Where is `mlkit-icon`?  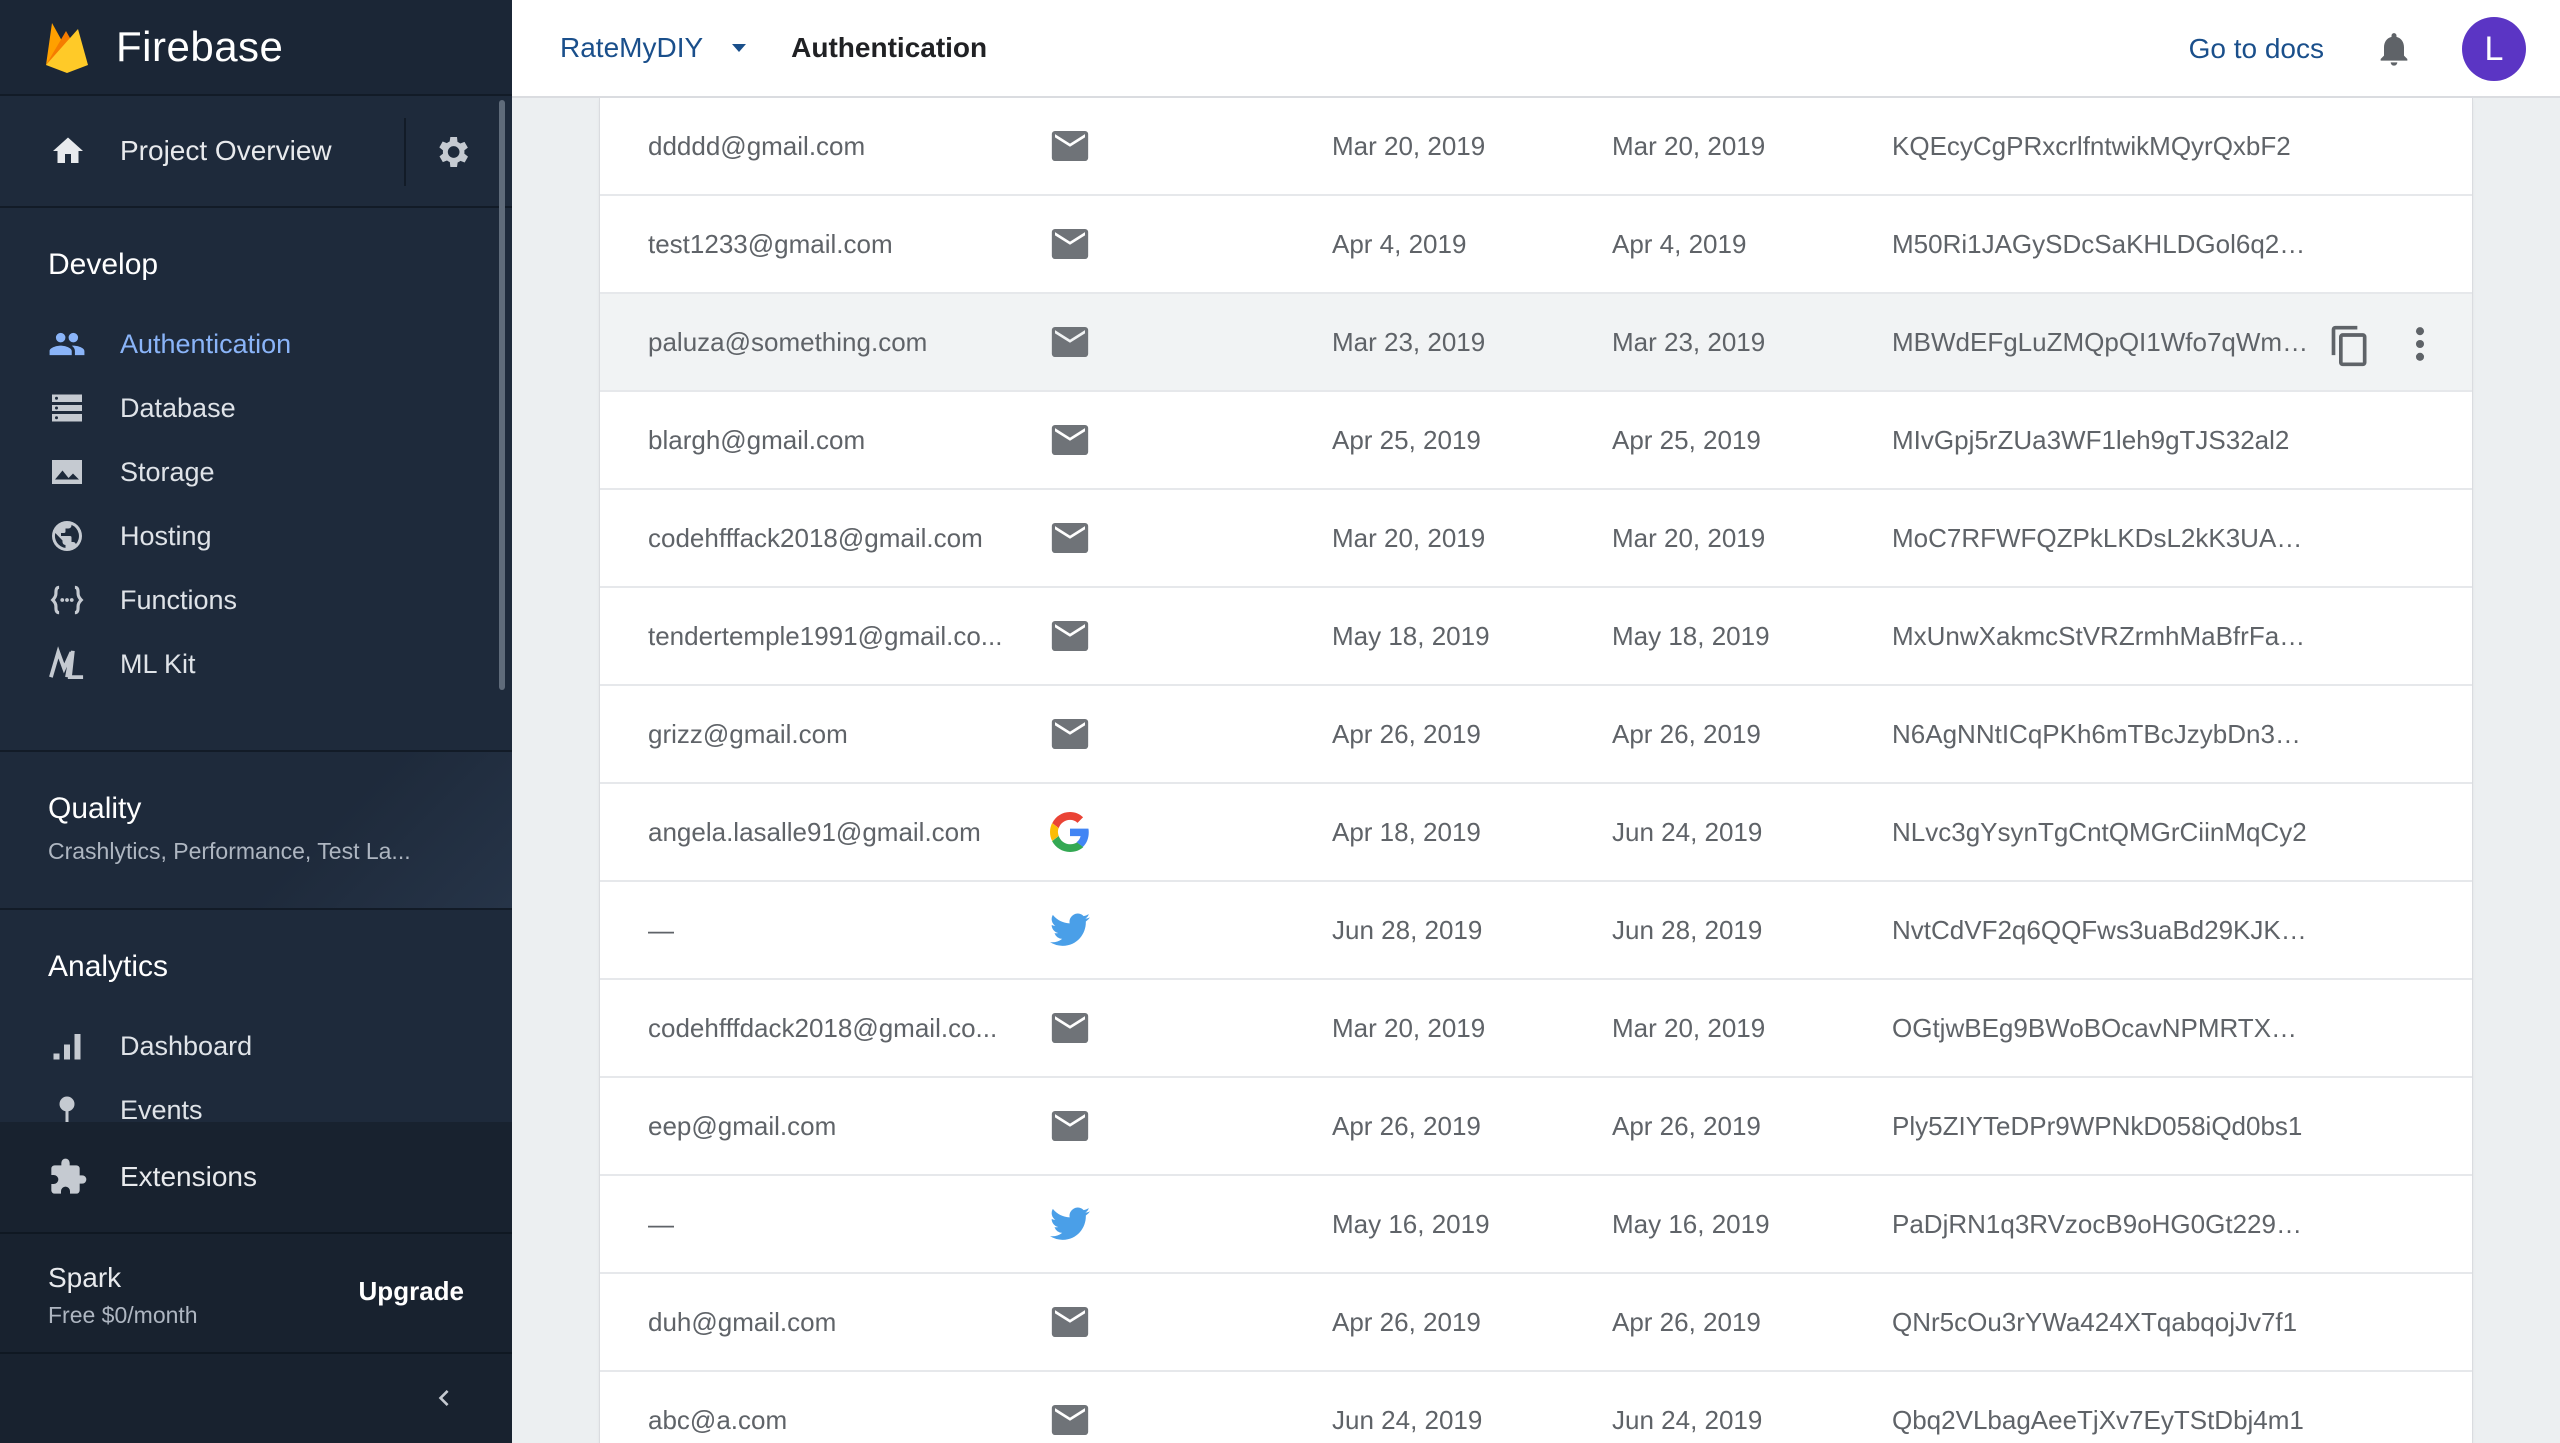
mlkit-icon is located at coordinates (67, 664).